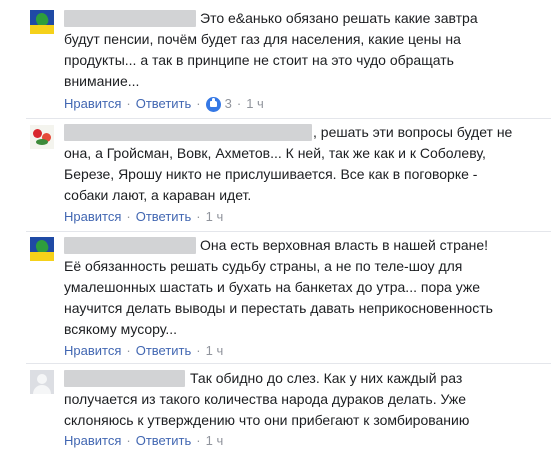  I want to click on comment-actions: Нравится · Ответить · 3 · 1 ч, so click(164, 104).